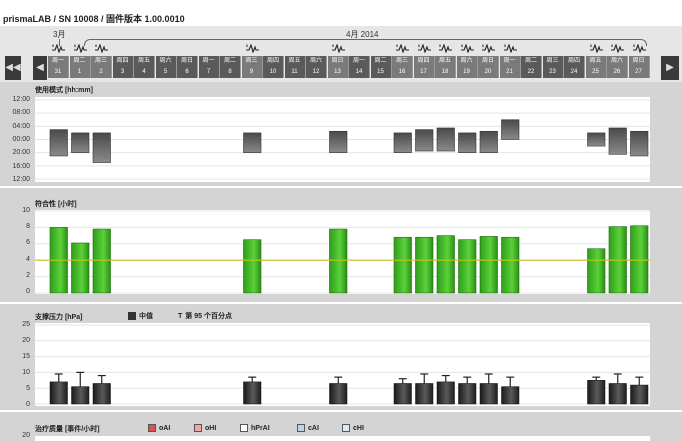 The height and width of the screenshot is (441, 682). What do you see at coordinates (123, 67) in the screenshot?
I see `day-cell: 周四 3` at bounding box center [123, 67].